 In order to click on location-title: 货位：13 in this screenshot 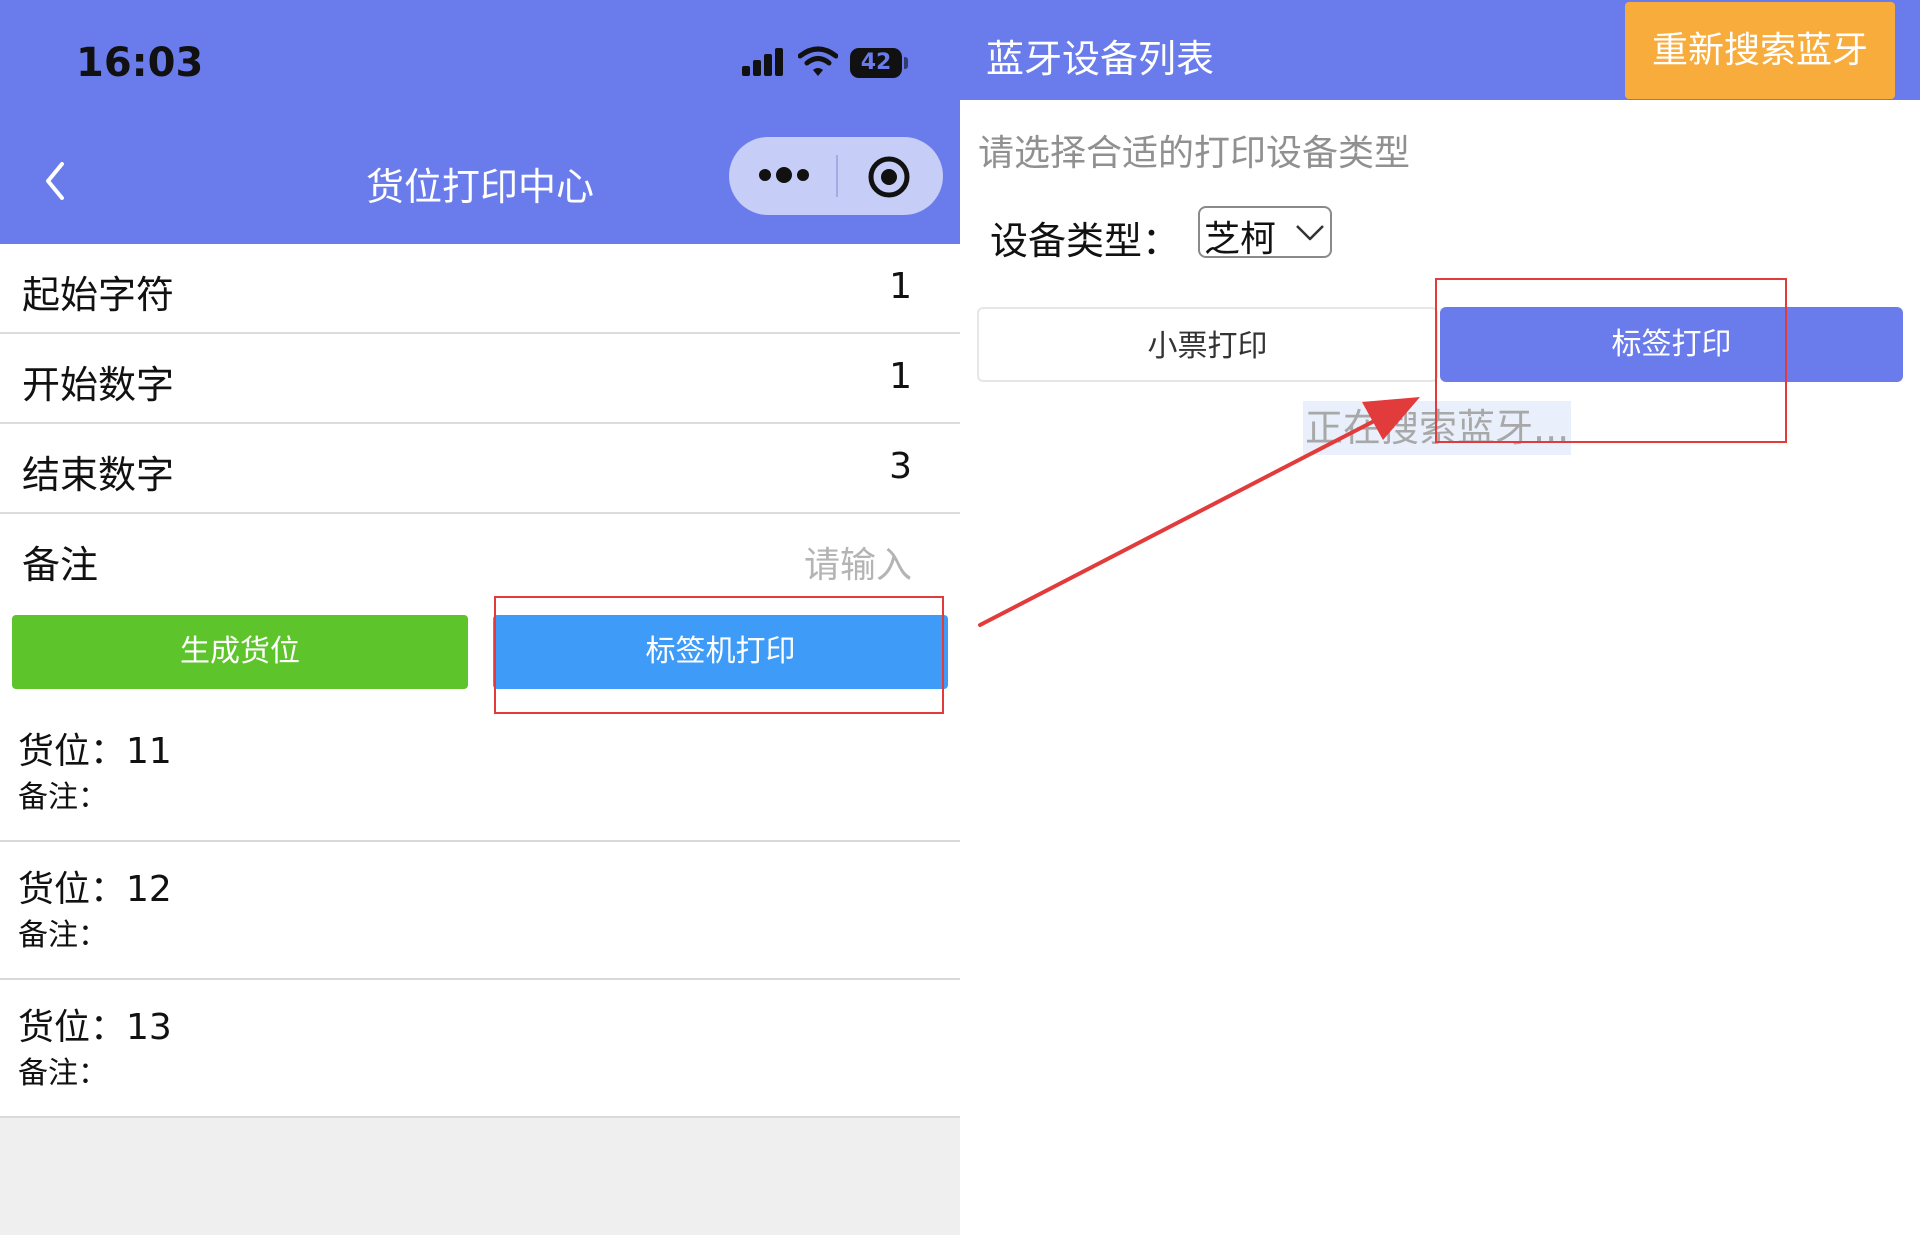, I will do `click(95, 1027)`.